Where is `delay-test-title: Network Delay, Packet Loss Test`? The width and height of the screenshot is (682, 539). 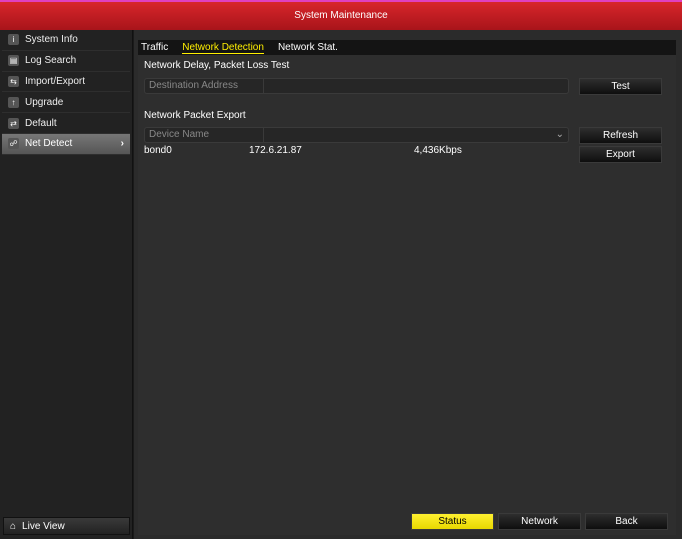 delay-test-title: Network Delay, Packet Loss Test is located at coordinates (217, 65).